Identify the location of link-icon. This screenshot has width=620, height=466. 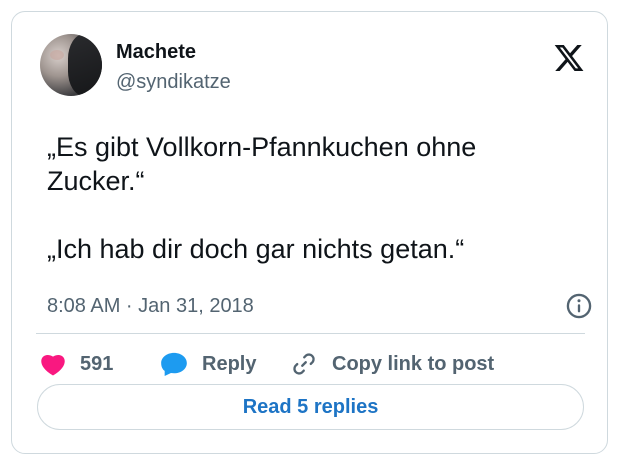
(304, 364).